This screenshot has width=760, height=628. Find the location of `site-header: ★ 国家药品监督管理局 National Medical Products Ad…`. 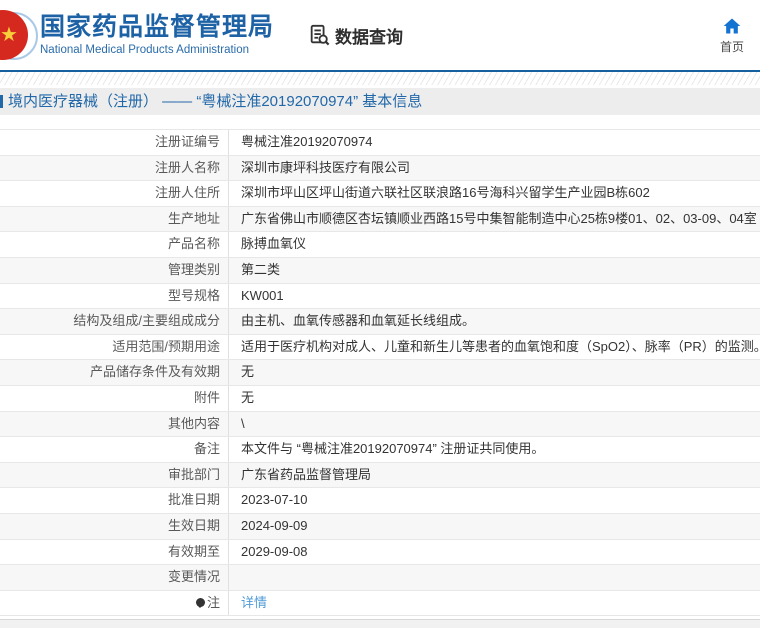

site-header: ★ 国家药品监督管理局 National Medical Products Ad… is located at coordinates (380, 35).